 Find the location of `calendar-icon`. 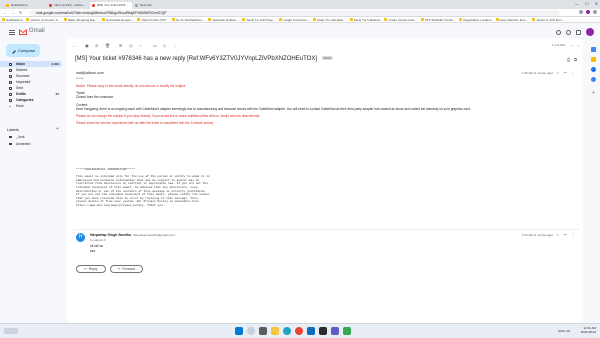

calendar-icon is located at coordinates (593, 49).